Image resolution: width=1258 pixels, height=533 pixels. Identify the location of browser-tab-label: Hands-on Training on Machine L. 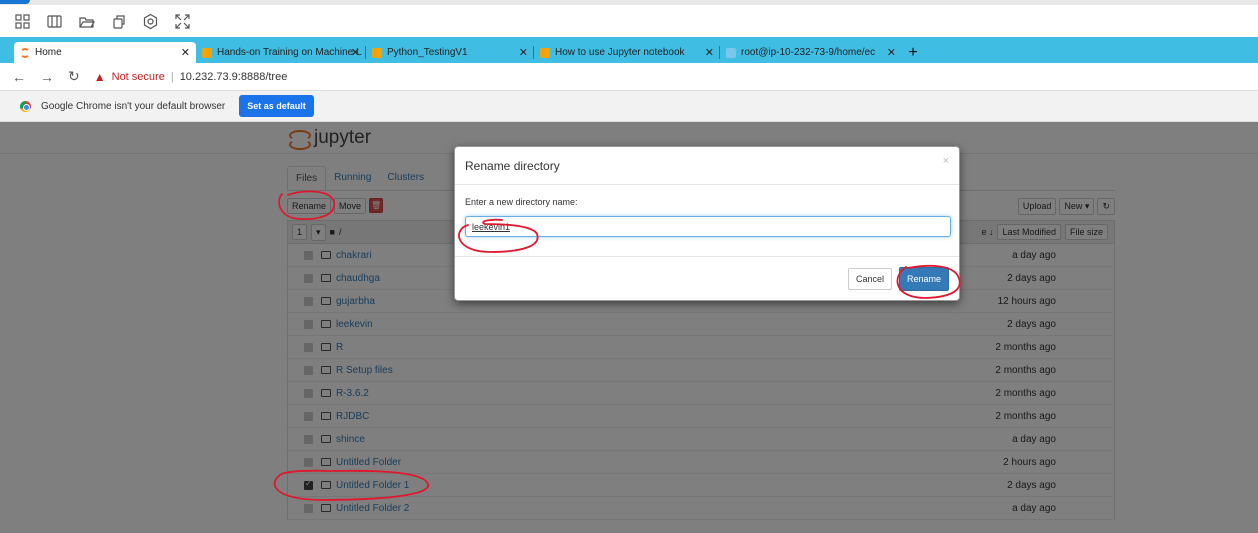
(289, 52).